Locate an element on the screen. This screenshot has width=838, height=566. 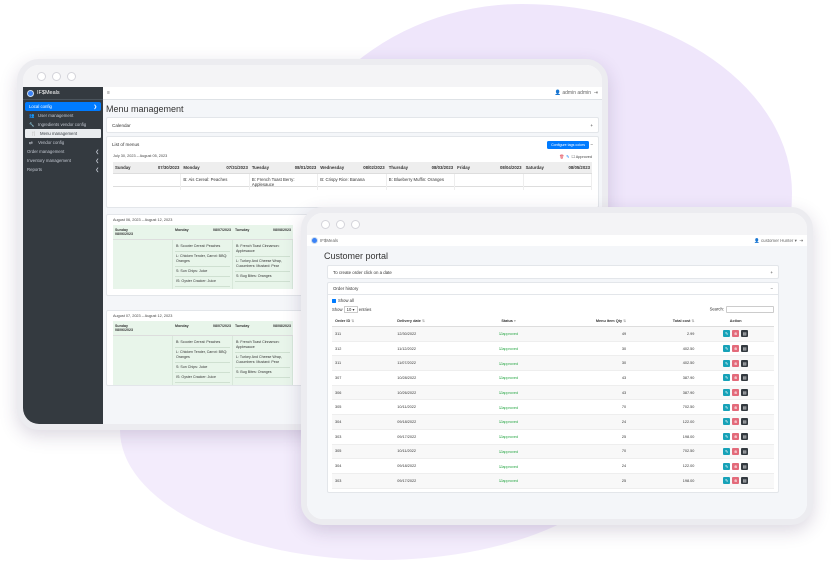
user-name: admin admin is located at coordinates (576, 93).